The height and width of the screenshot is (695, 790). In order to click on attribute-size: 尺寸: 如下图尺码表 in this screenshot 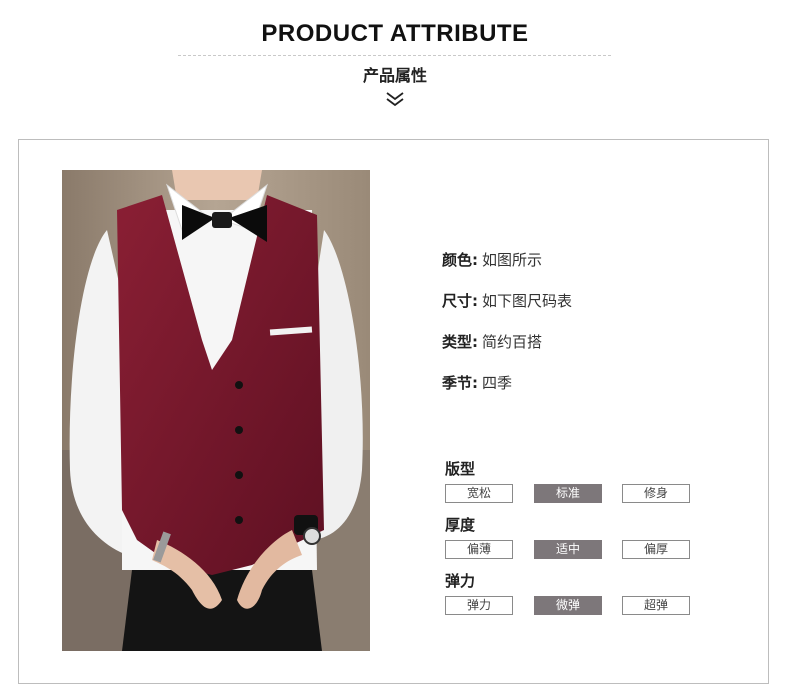, I will do `click(507, 300)`.